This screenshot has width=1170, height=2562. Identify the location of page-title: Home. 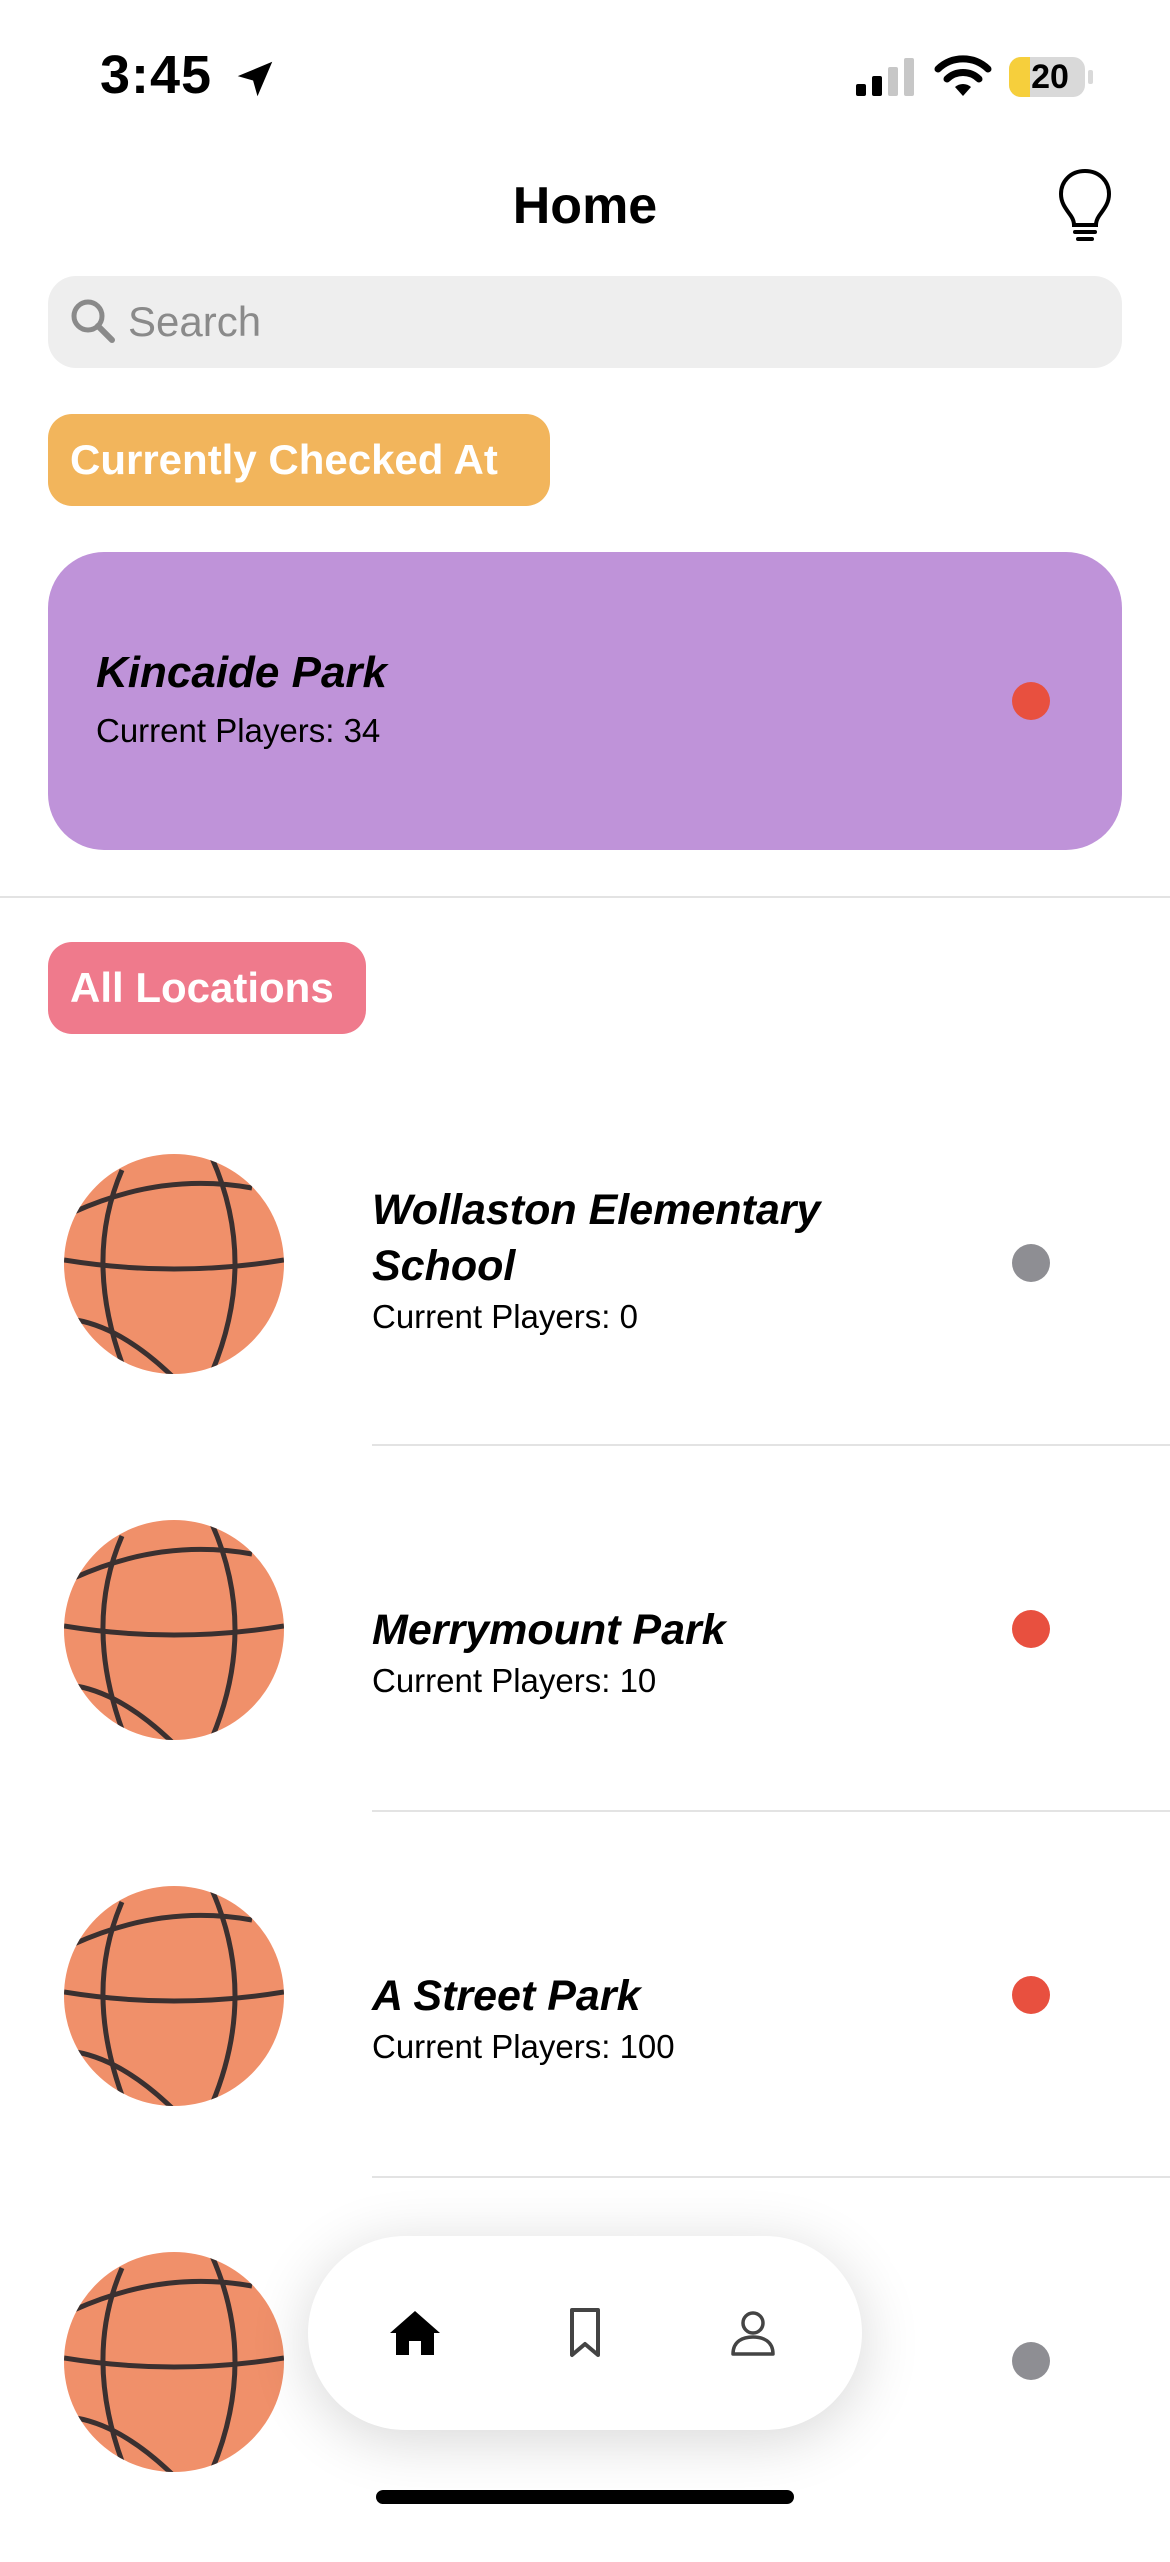
(585, 206).